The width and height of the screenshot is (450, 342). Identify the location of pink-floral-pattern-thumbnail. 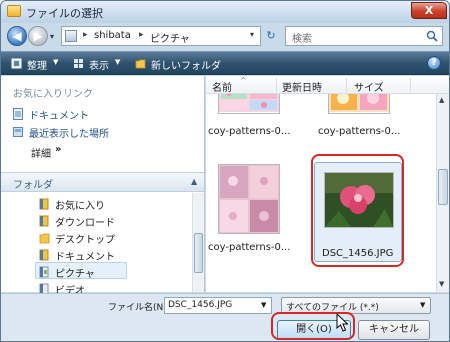
(249, 103).